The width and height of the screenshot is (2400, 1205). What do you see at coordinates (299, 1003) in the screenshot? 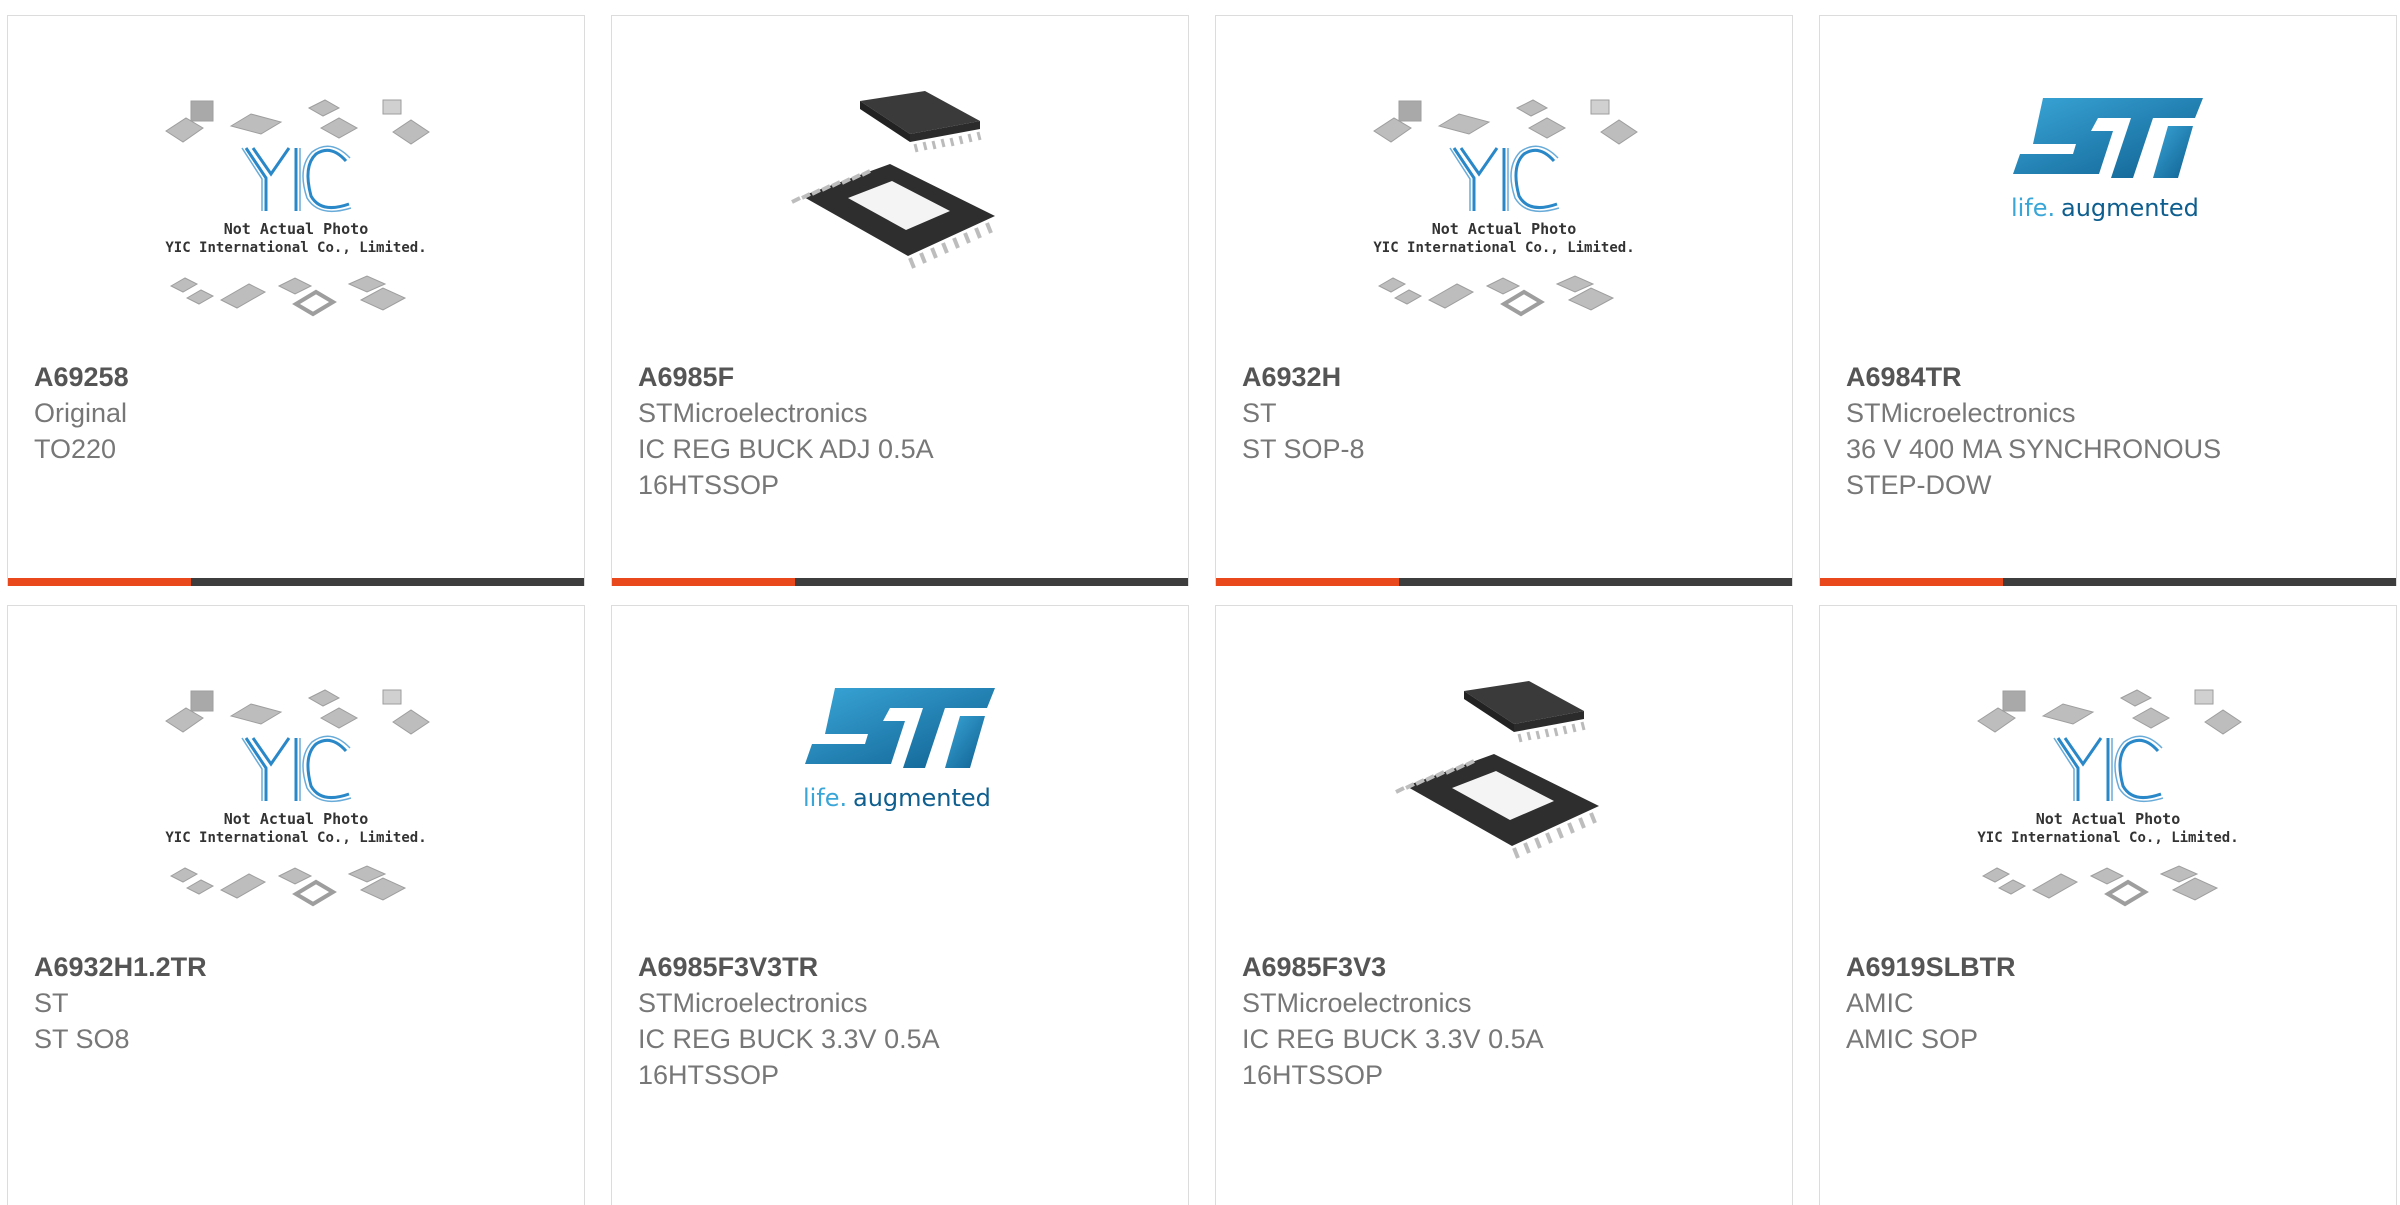
I see `product-info: A6932H1.2TR ST ST SO8` at bounding box center [299, 1003].